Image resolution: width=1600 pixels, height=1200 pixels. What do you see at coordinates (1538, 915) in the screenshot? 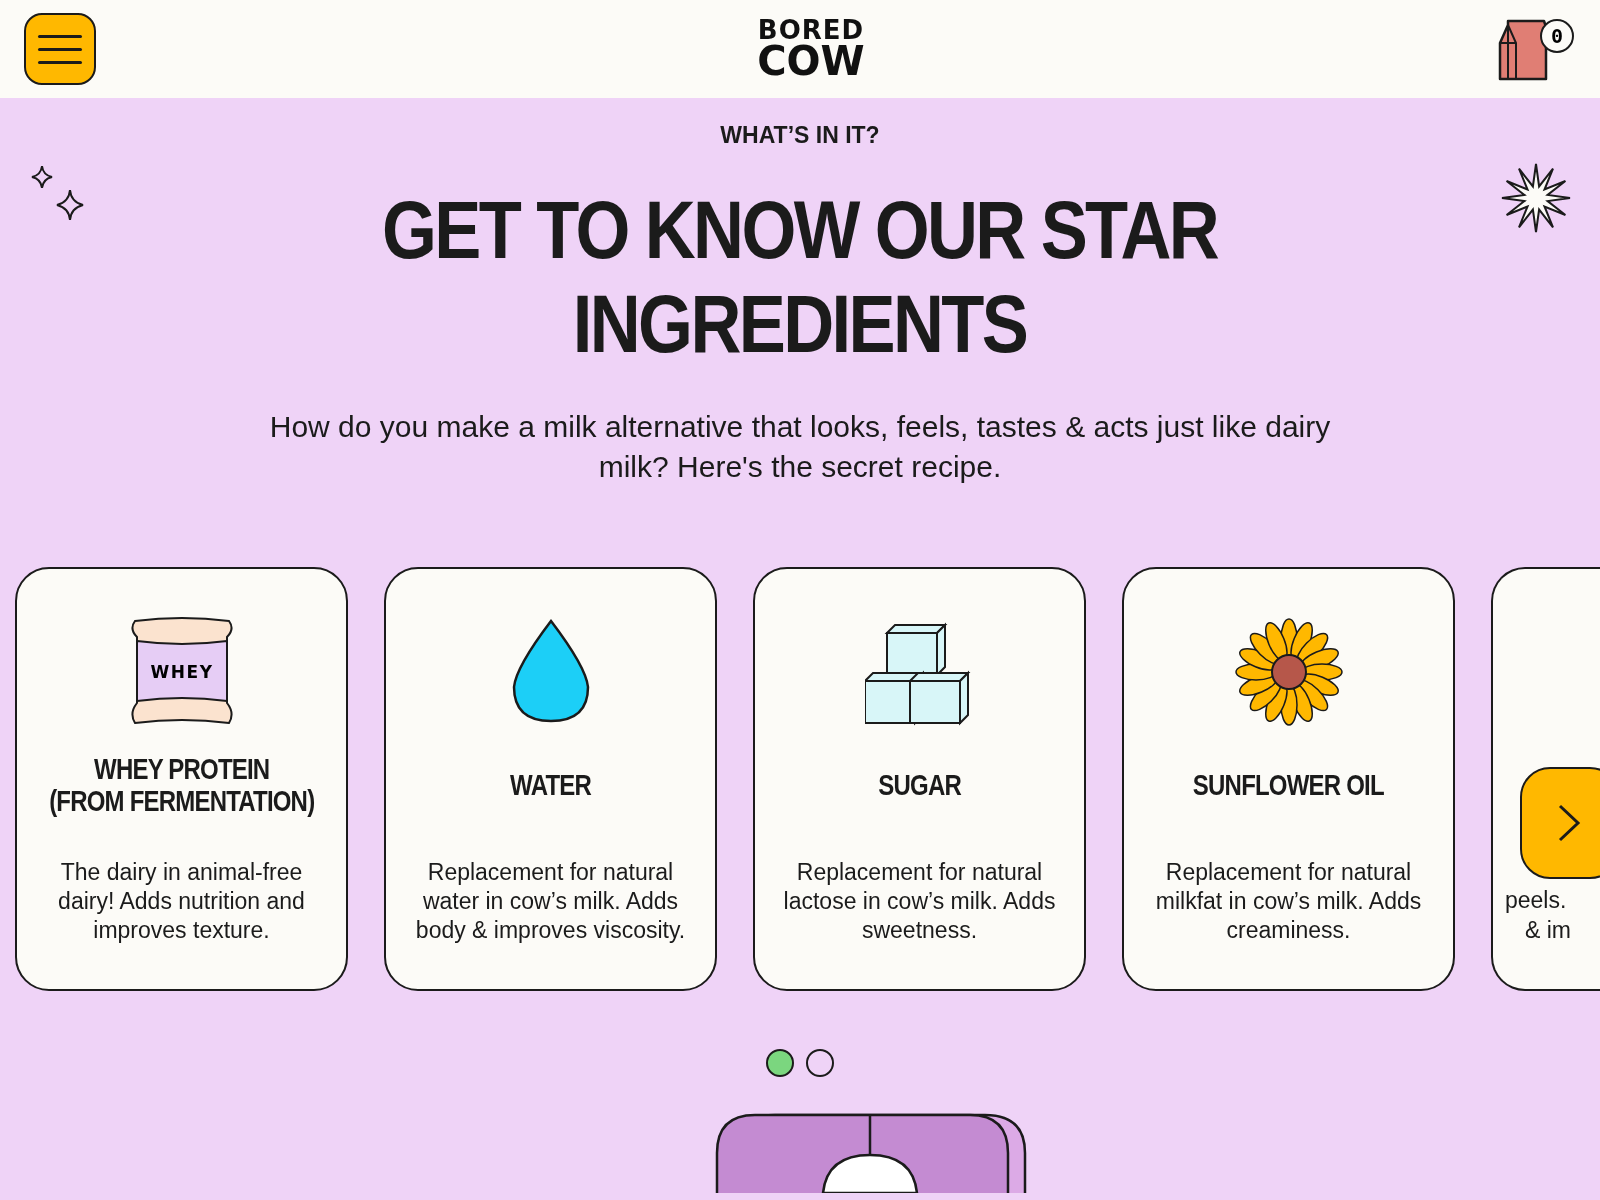
I see `ingredient-description: peels. & im` at bounding box center [1538, 915].